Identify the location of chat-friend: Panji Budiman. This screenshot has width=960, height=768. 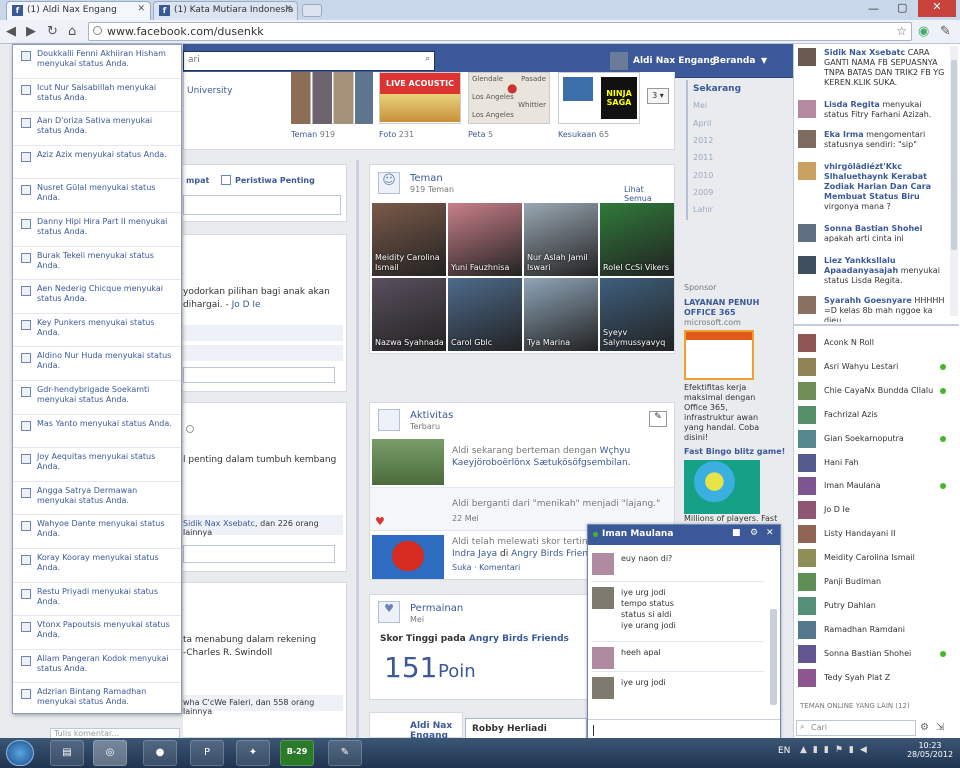
(873, 583).